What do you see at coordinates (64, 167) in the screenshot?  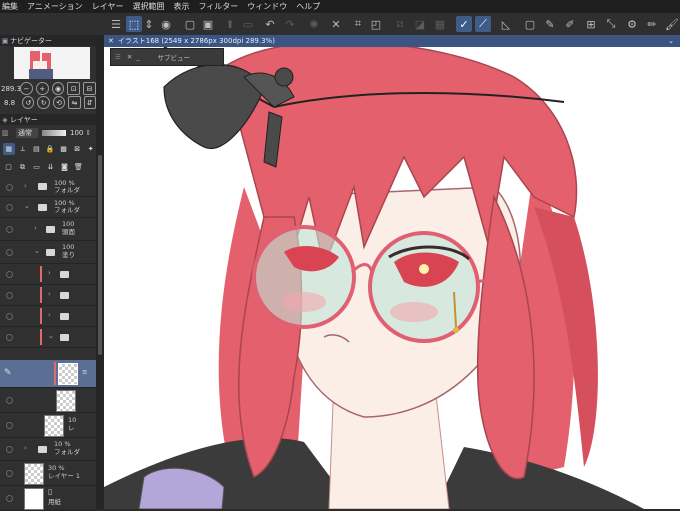 I see `layer-mask-icon: ◙` at bounding box center [64, 167].